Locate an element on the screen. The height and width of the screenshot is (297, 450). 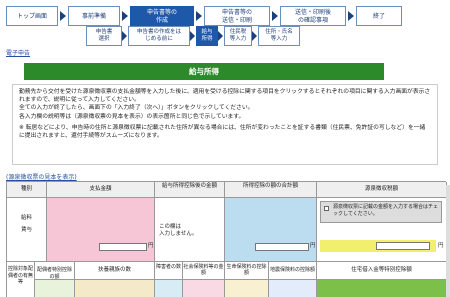
withholding-check-label: 源泉徴収票に記載の金額を入力する場合はチェックしてください。 is located at coordinates (386, 210).